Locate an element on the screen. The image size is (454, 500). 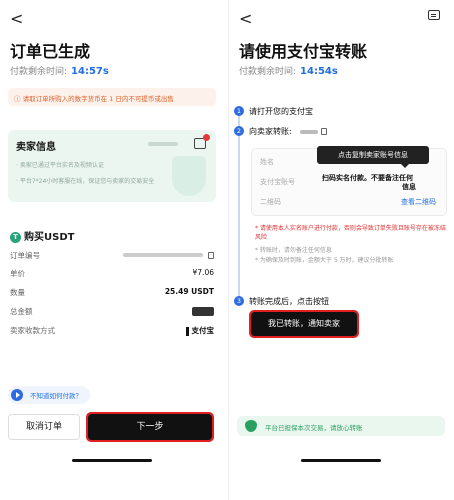
warning-banner: ⓘ 请取订单所购入的数字货币在 1 日内不可提币或出售 is located at coordinates (112, 97).